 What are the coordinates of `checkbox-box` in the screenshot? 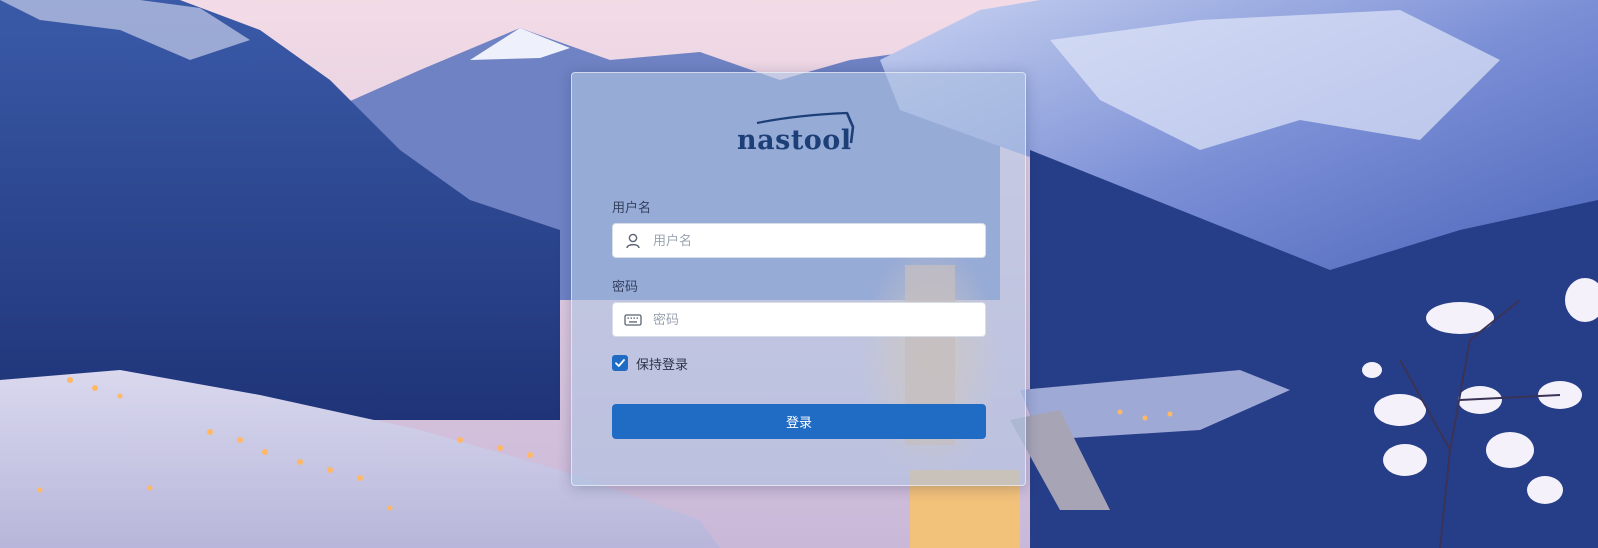 It's located at (620, 363).